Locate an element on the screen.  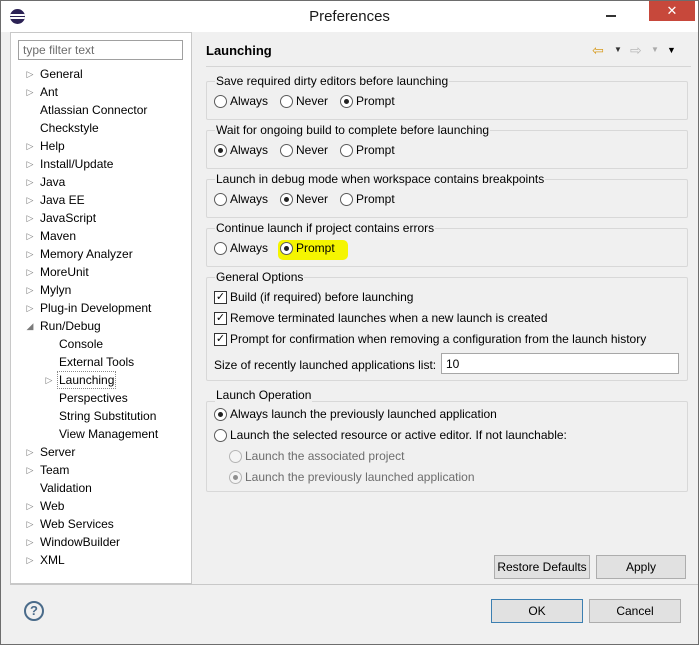
minimize-button is located at coordinates (611, 16).